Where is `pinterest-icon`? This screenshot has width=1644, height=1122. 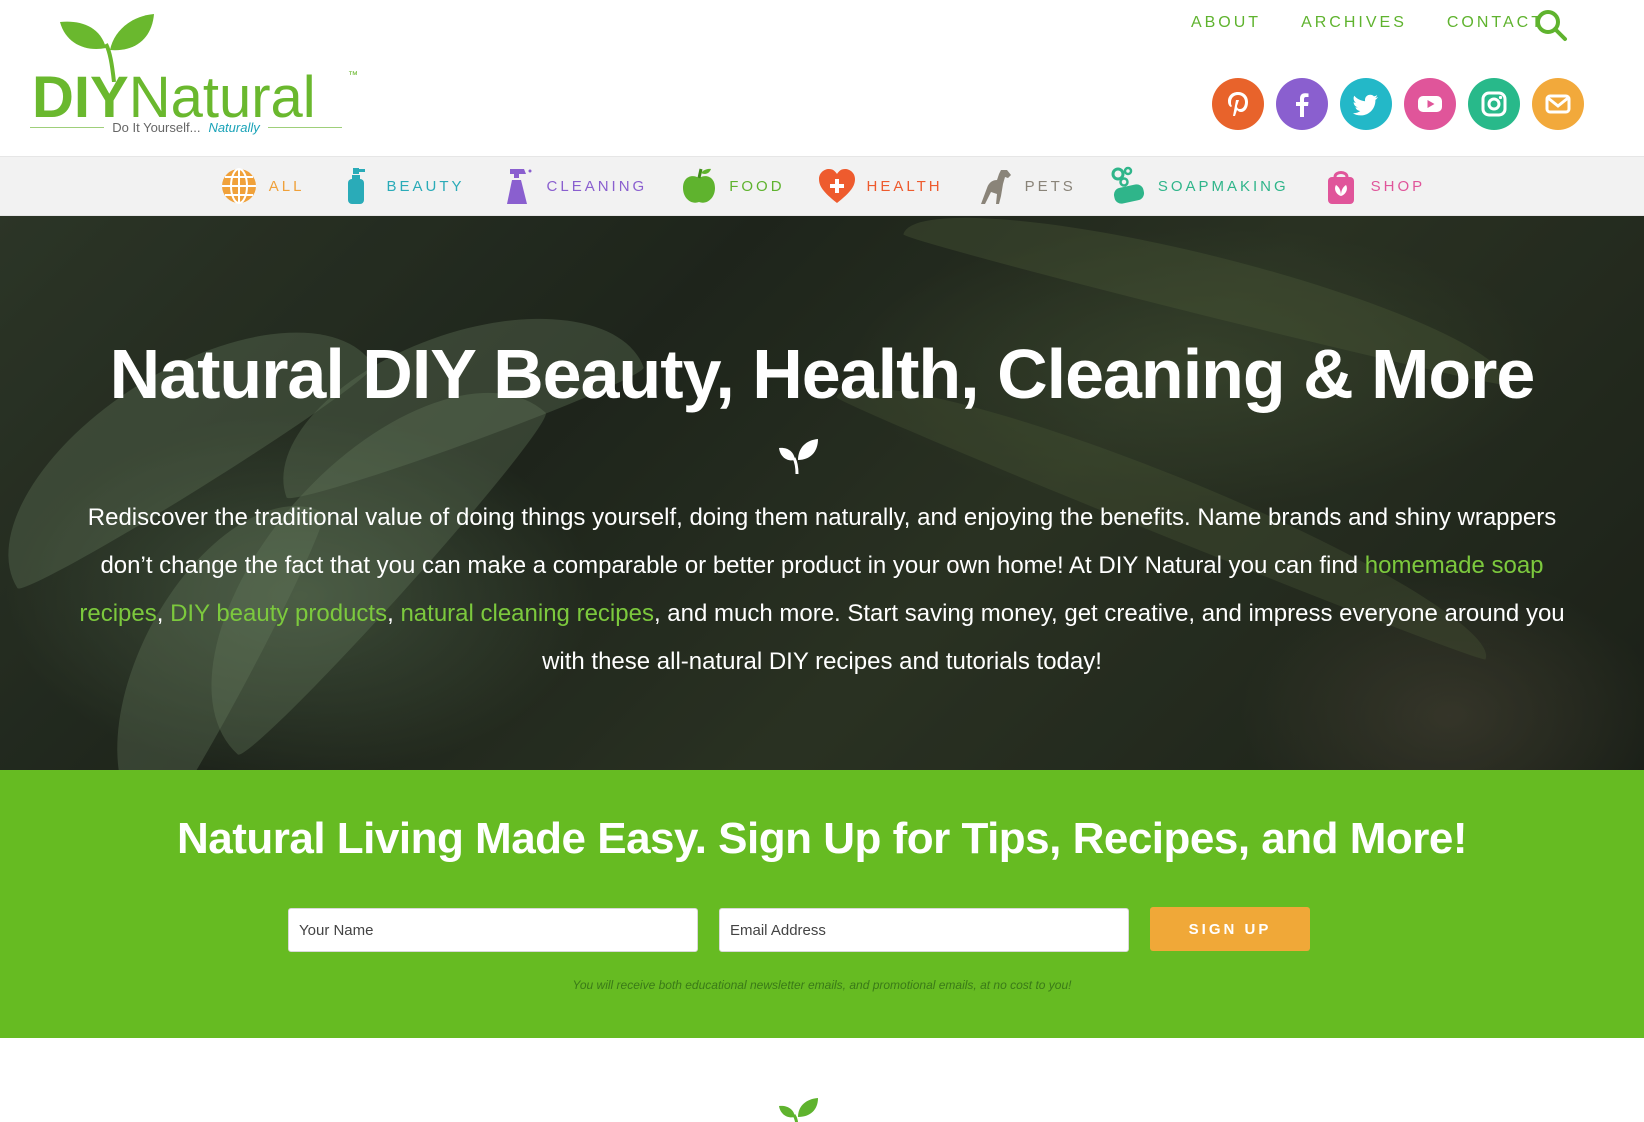
pinterest-icon is located at coordinates (1238, 104).